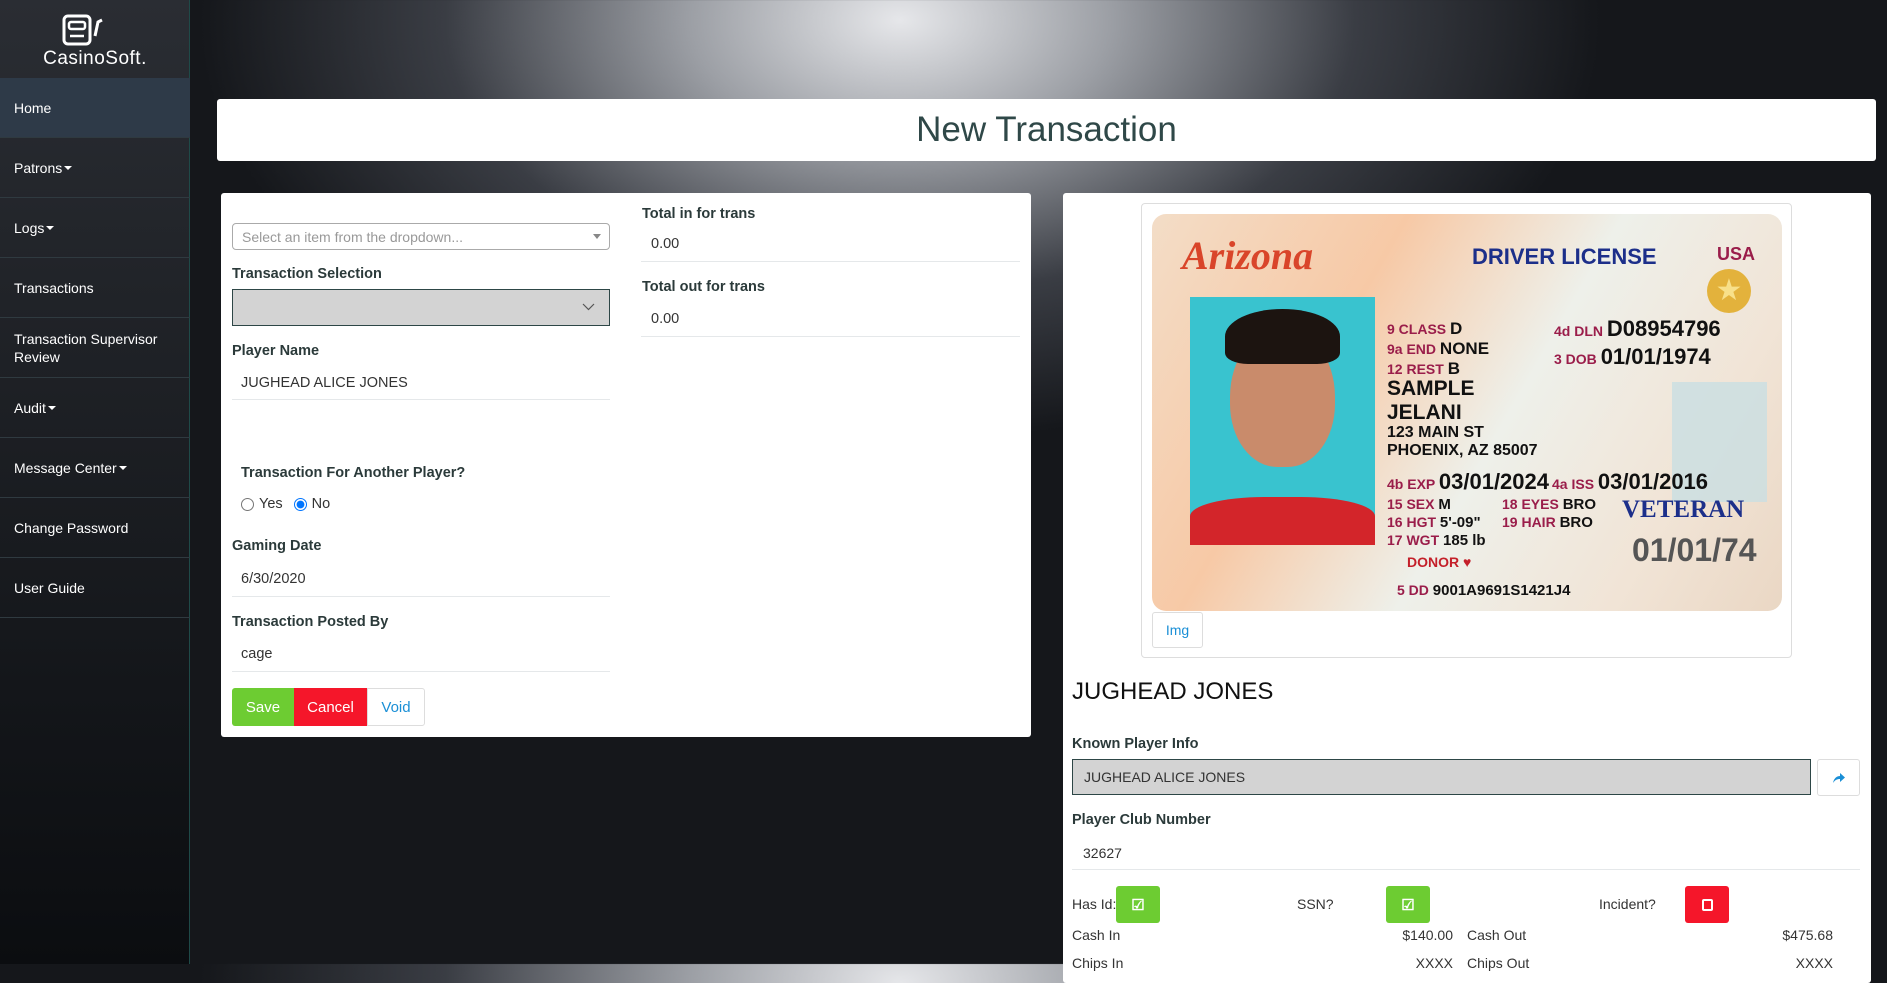 Image resolution: width=1887 pixels, height=983 pixels. I want to click on sidebar-item-change-password: Change Password, so click(95, 528).